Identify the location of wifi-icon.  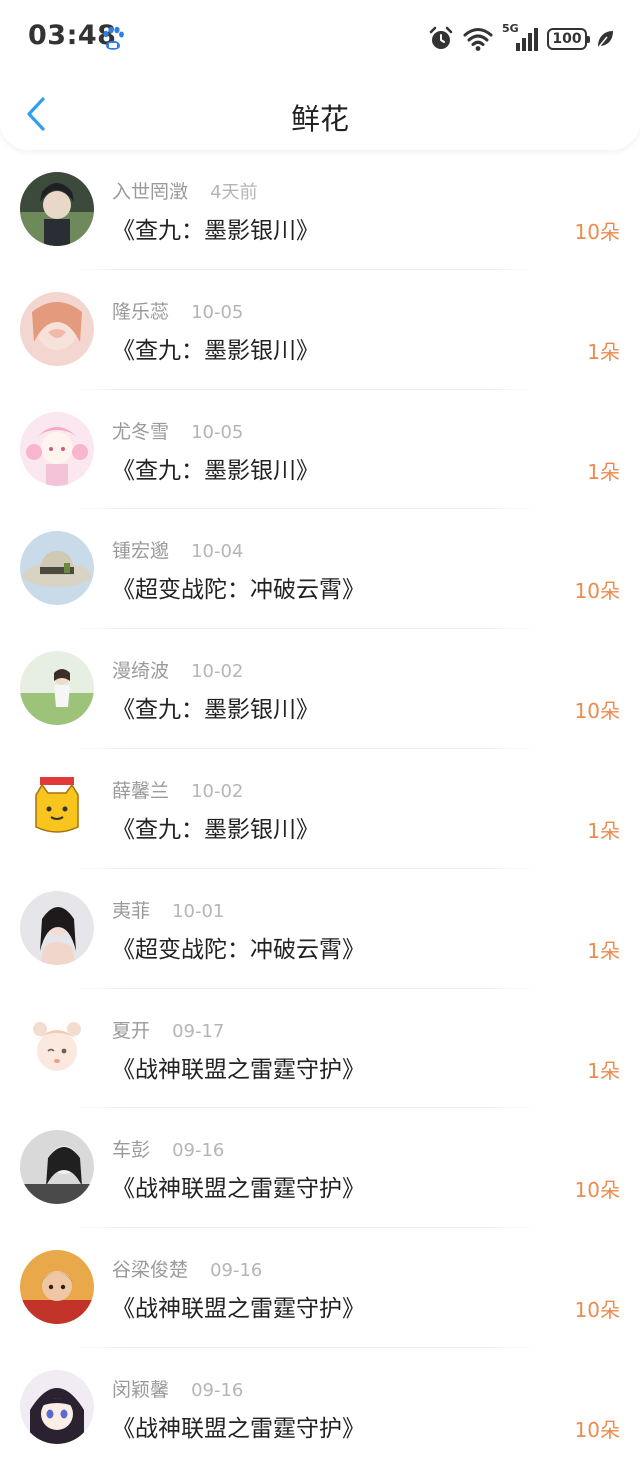
(478, 39).